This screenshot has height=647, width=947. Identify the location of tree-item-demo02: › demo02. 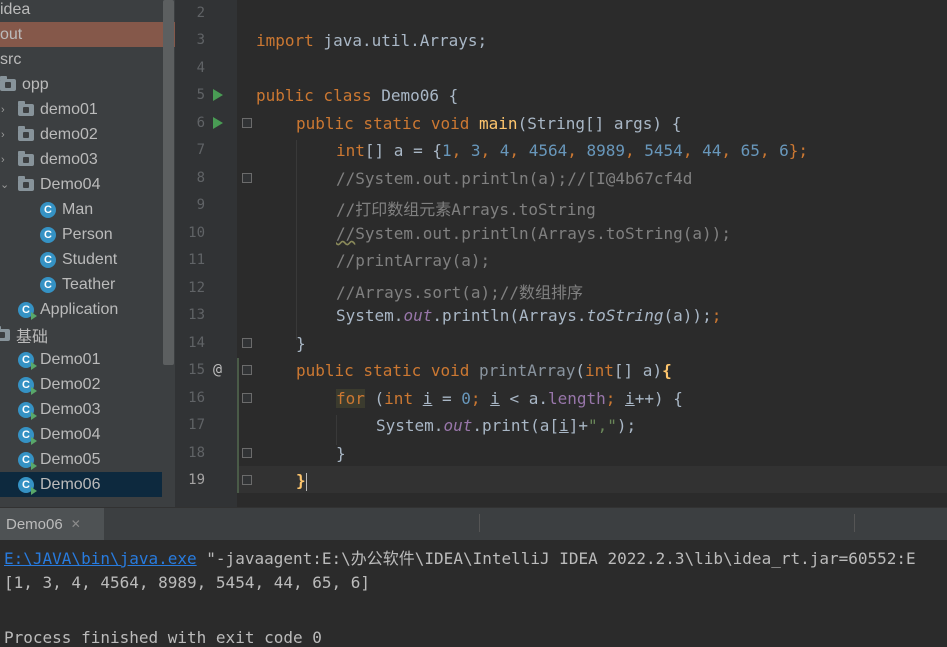
(81, 134).